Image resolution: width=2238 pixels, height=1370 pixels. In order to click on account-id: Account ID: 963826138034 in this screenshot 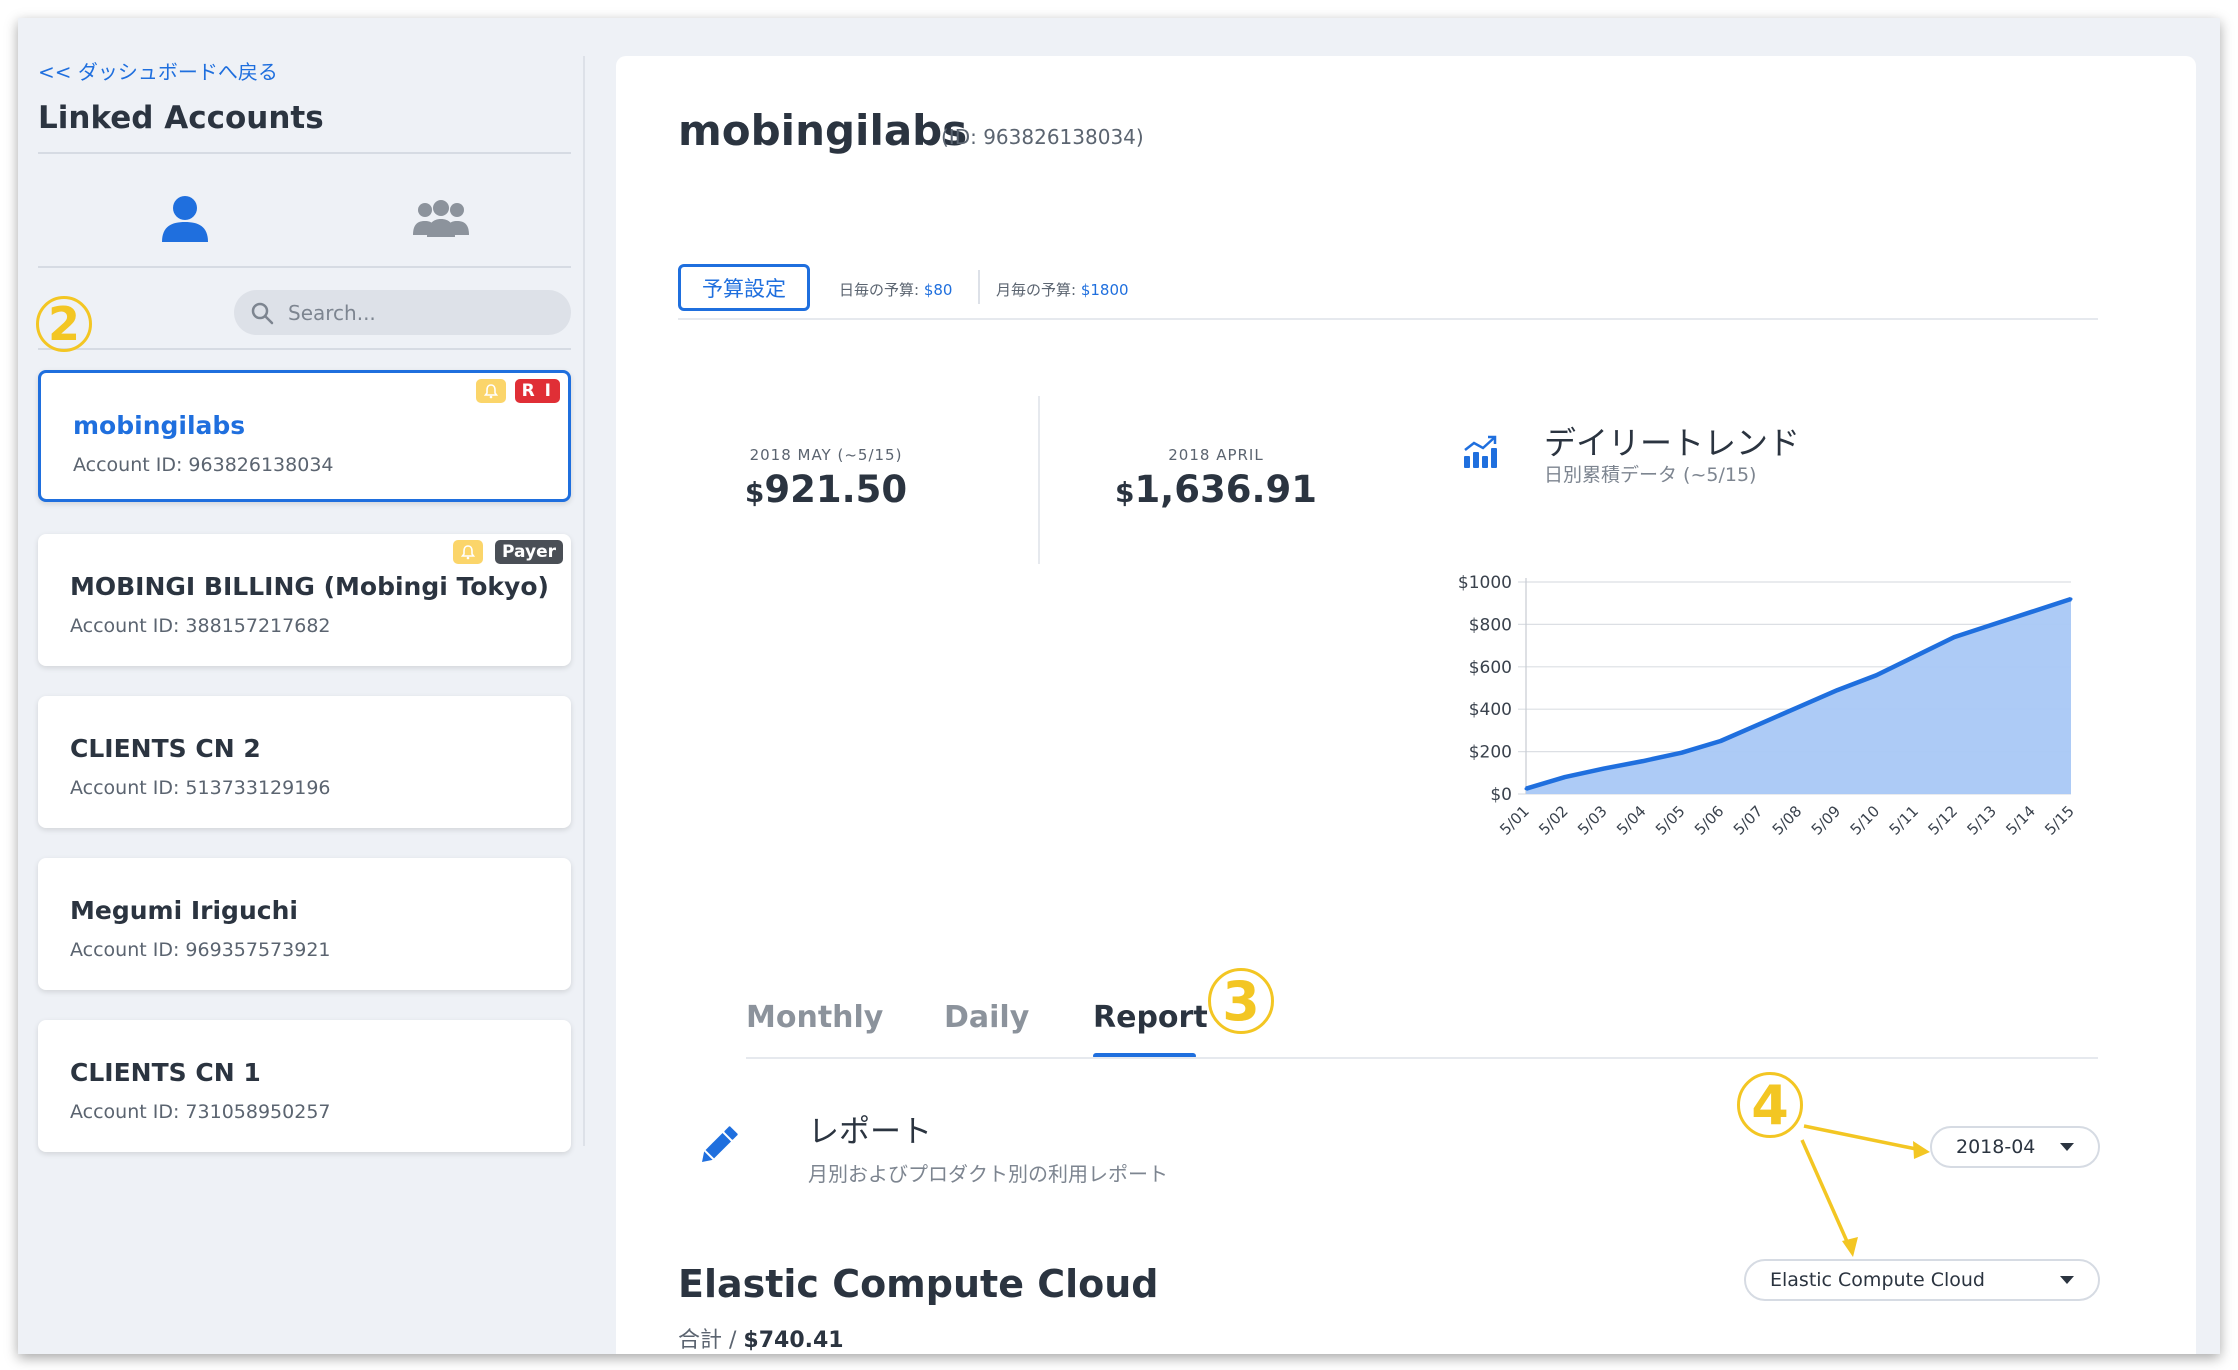, I will do `click(203, 465)`.